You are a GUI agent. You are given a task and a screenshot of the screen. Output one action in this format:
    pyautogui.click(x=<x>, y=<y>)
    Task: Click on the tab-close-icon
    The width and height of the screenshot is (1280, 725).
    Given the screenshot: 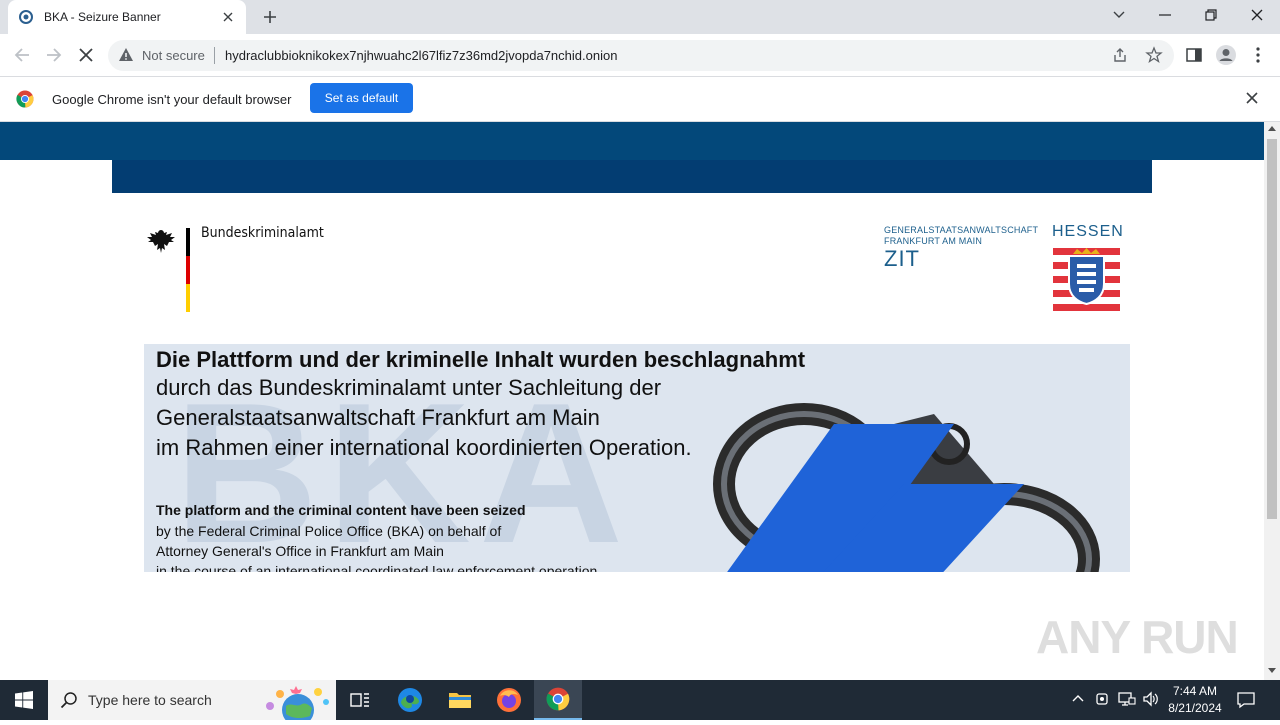 What is the action you would take?
    pyautogui.click(x=228, y=17)
    